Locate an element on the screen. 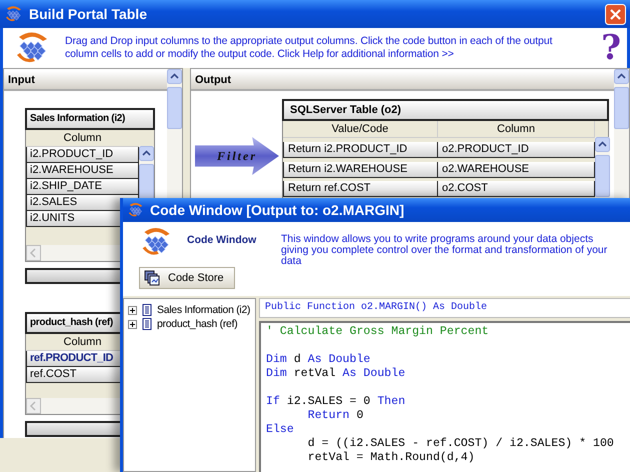 The image size is (630, 472). table-cell: Return i2.PRODUCT_ID is located at coordinates (360, 150).